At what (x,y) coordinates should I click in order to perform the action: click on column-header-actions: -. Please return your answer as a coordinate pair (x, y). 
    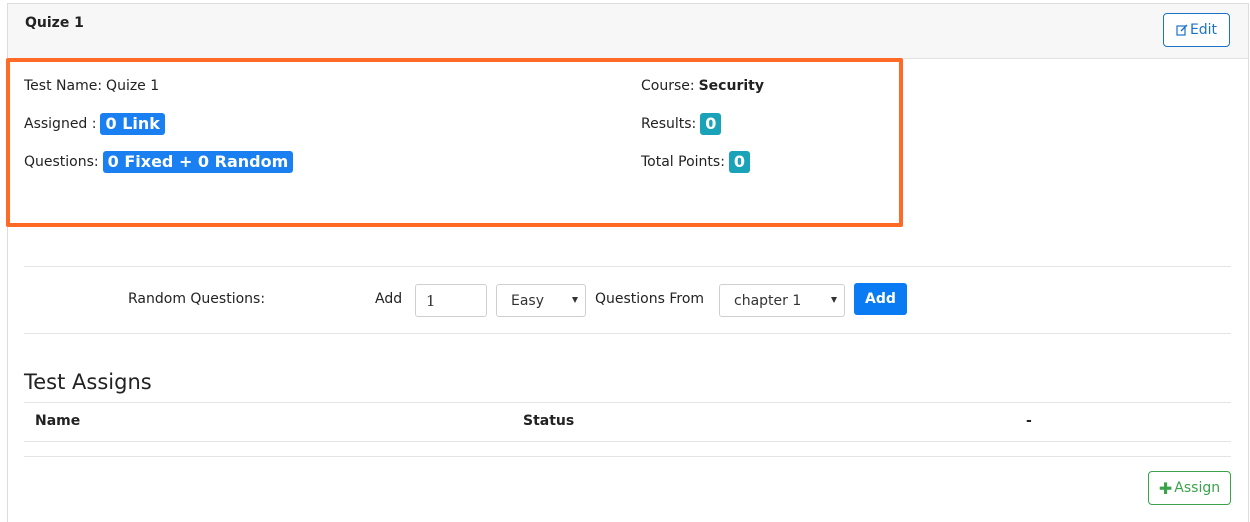
    Looking at the image, I should click on (1029, 421).